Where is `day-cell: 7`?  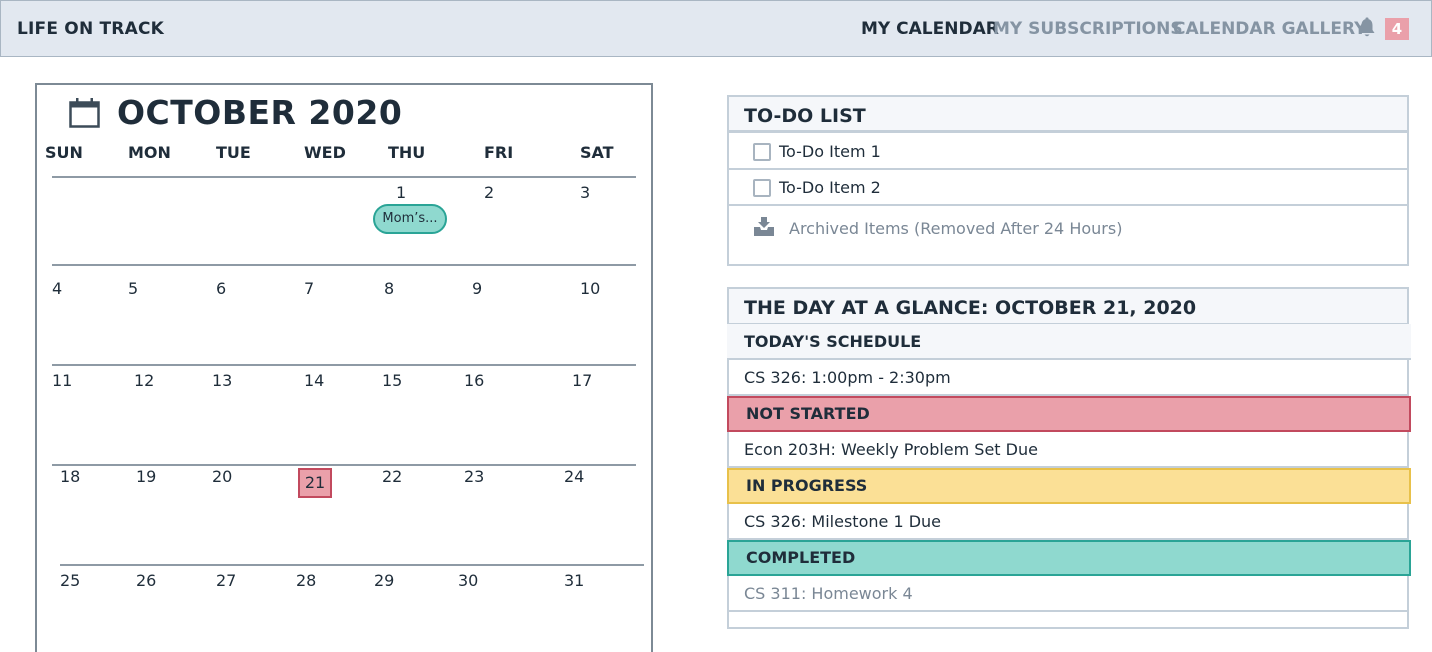 day-cell: 7 is located at coordinates (309, 288).